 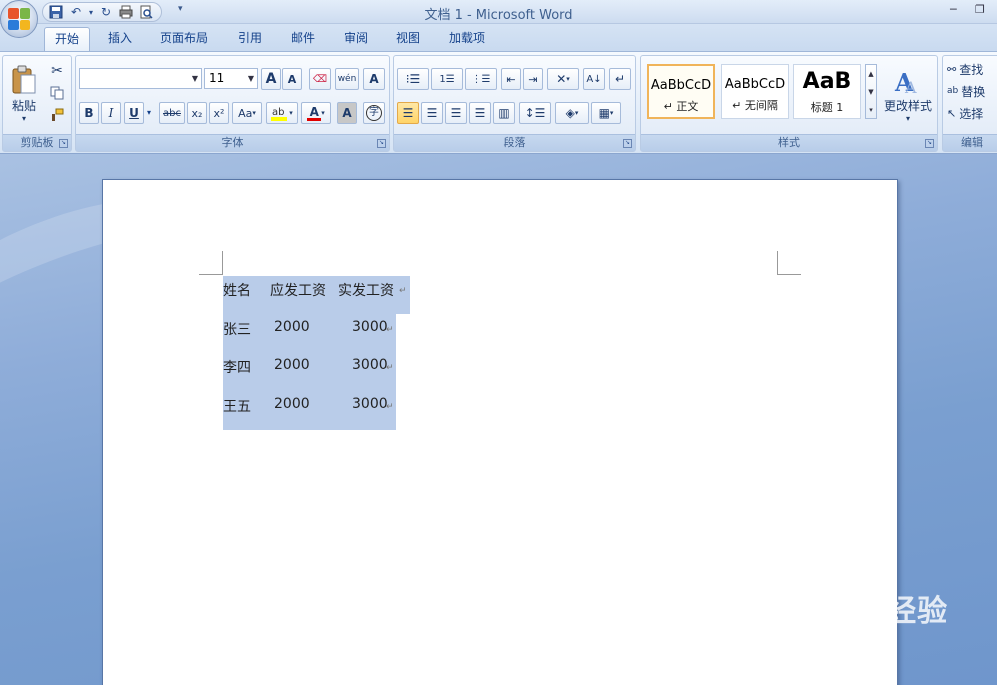 I want to click on watermark-main: Bai du 经验, so click(x=855, y=611).